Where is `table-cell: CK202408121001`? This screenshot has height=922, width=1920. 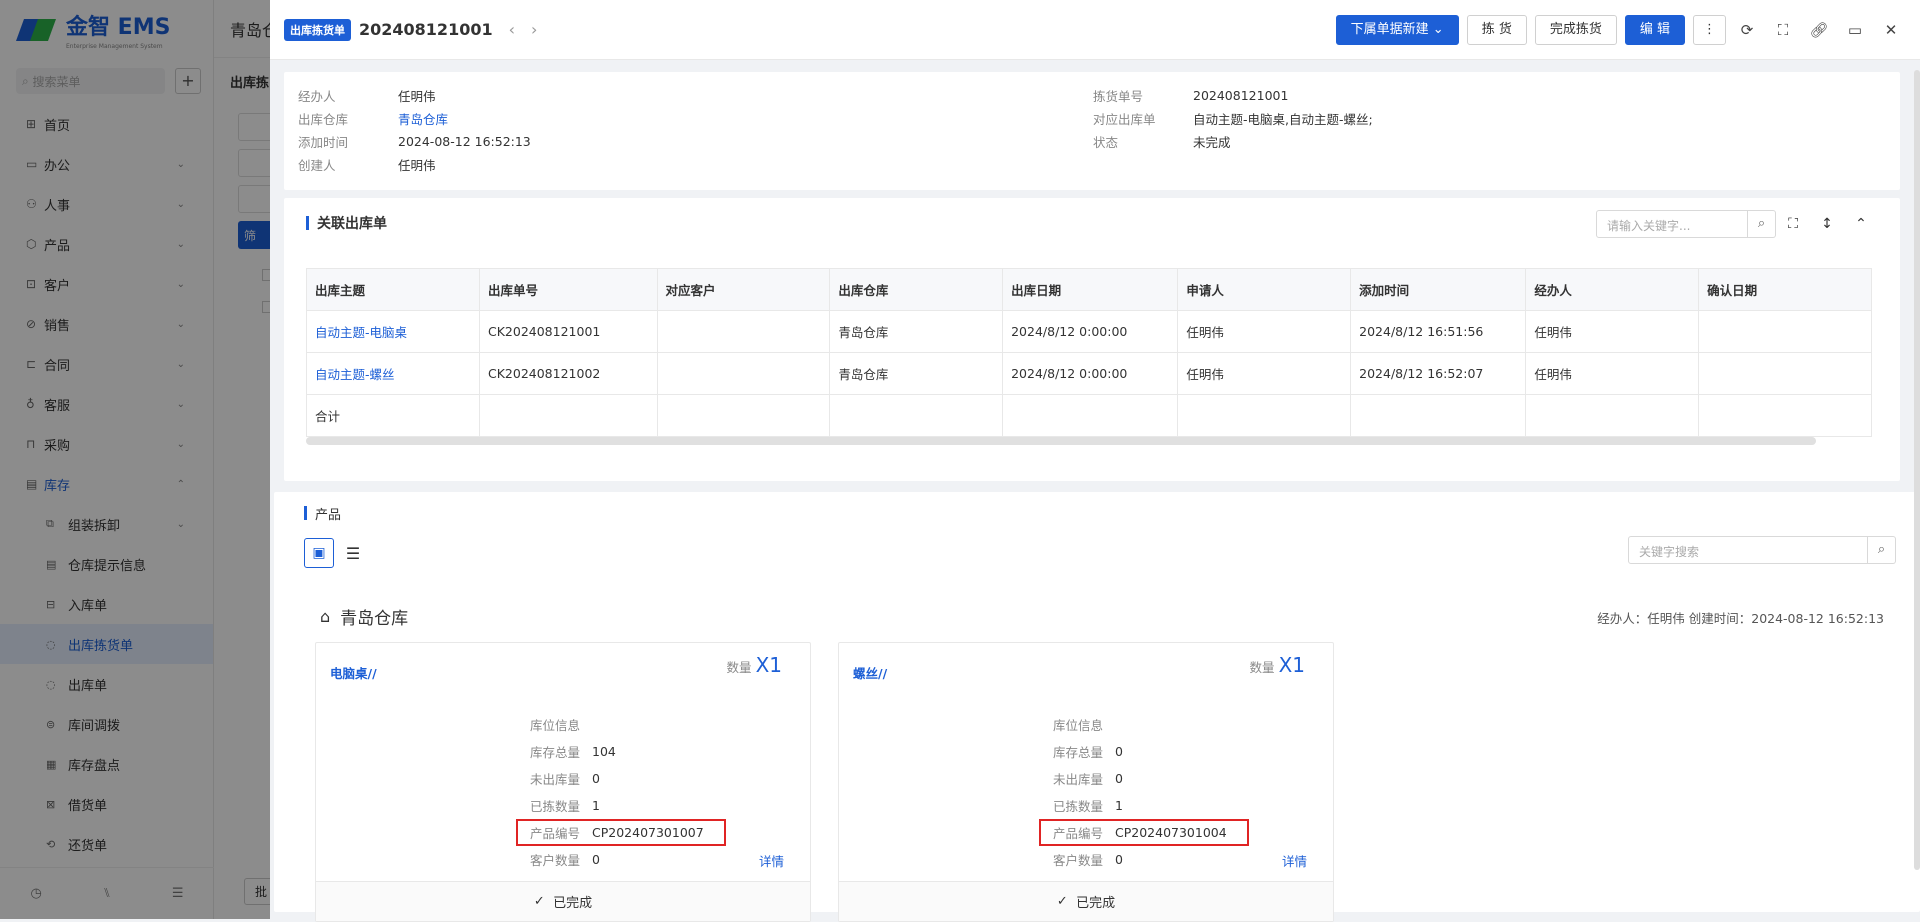
table-cell: CK202408121001 is located at coordinates (568, 331).